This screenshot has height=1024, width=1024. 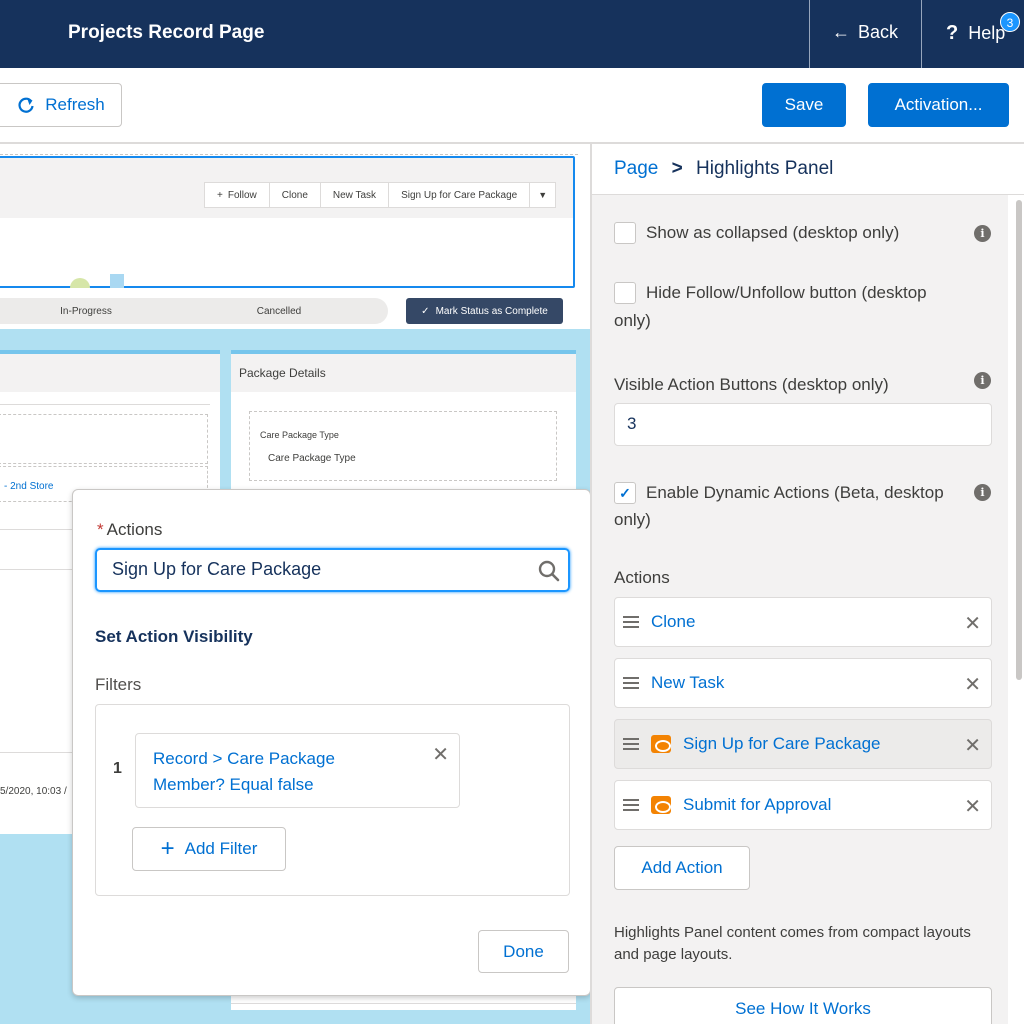 What do you see at coordinates (878, 32) in the screenshot?
I see `back-label: Back` at bounding box center [878, 32].